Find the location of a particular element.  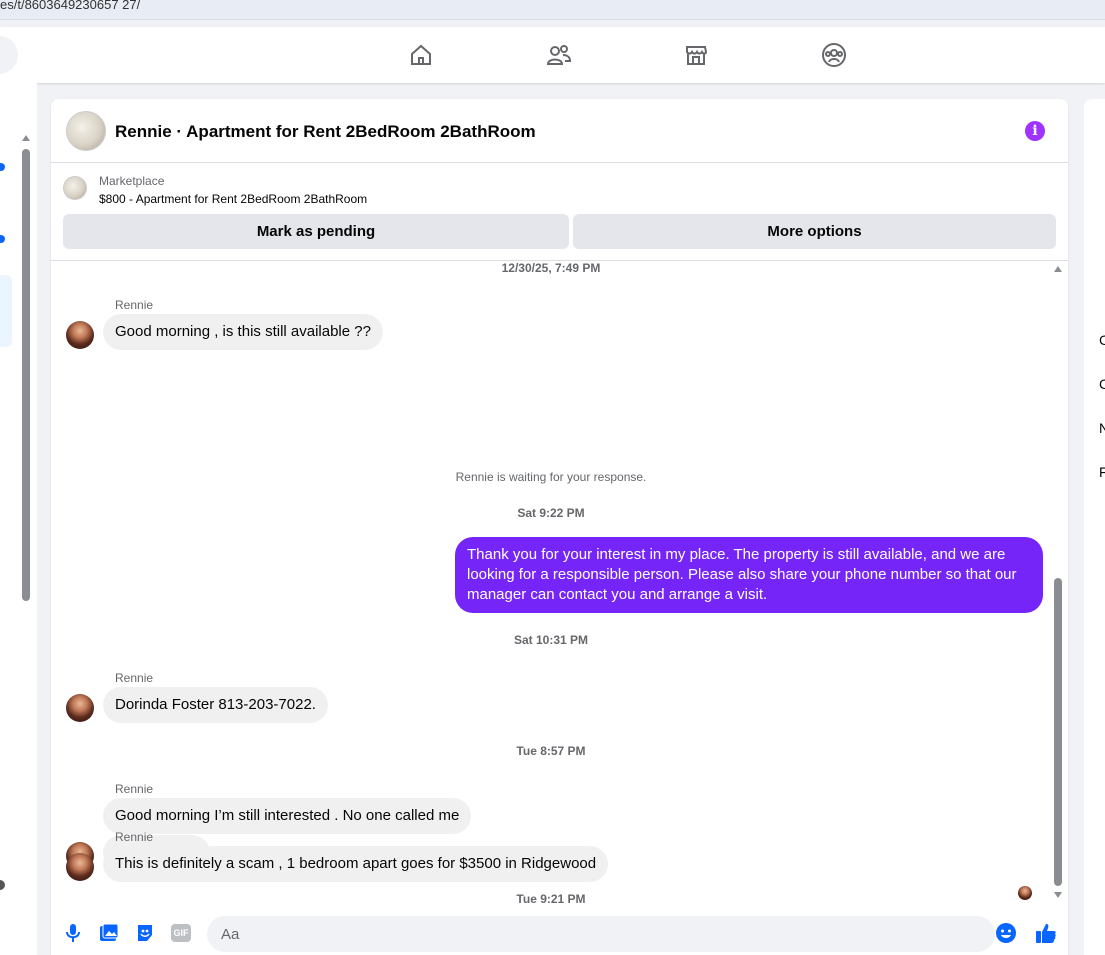

timestamp: Tue 8:57 PM is located at coordinates (551, 751).